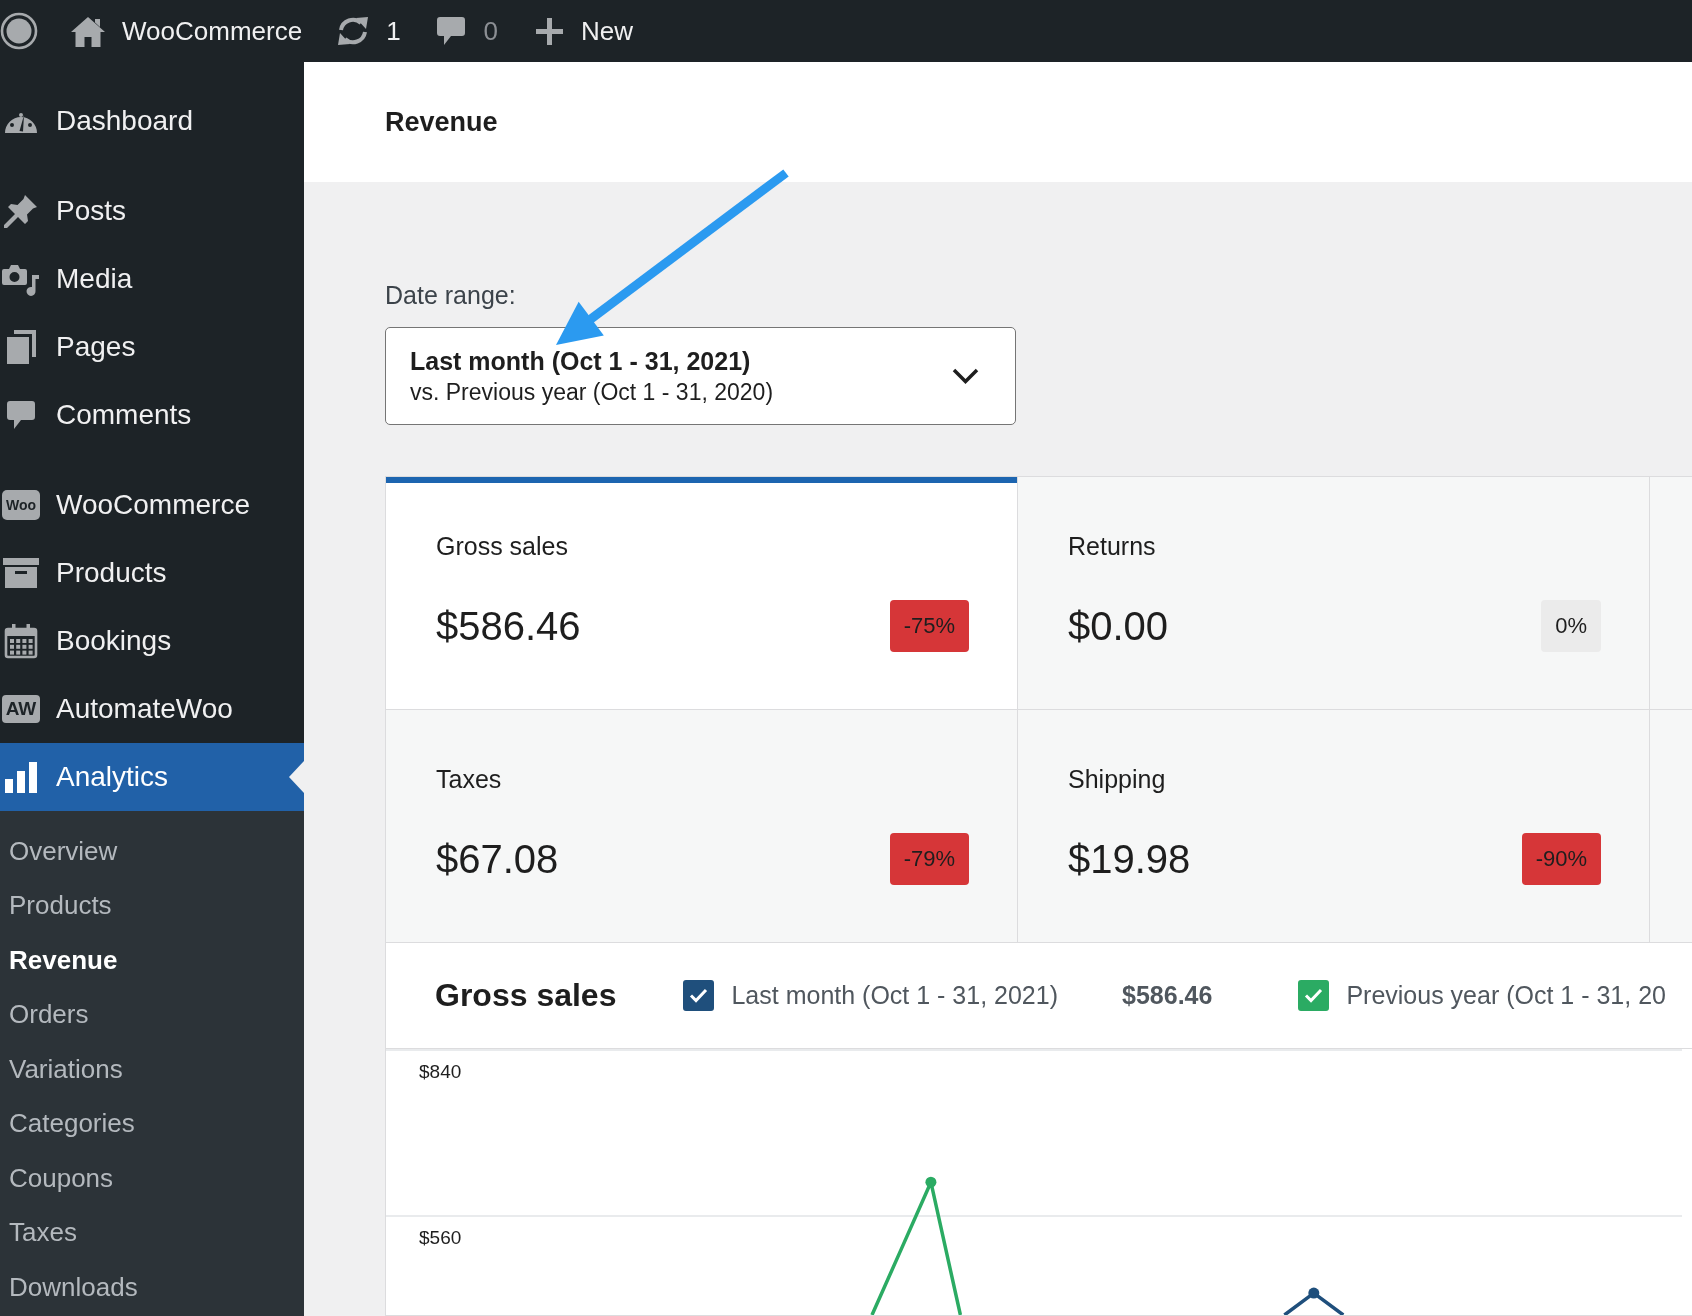  I want to click on updates-link: 1, so click(368, 31).